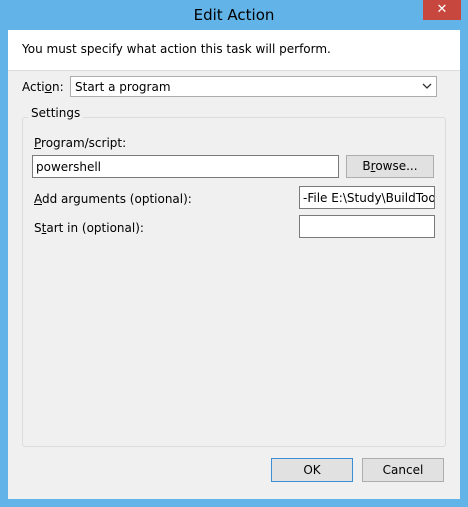 The width and height of the screenshot is (468, 507). Describe the element at coordinates (367, 226) in the screenshot. I see `start-in-input` at that location.